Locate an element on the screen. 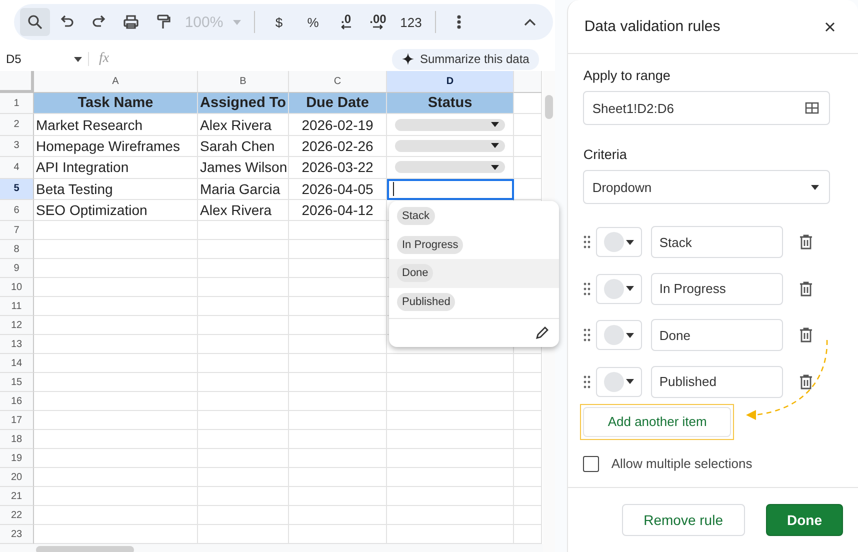 Image resolution: width=858 pixels, height=552 pixels. decrease-decimal-button: .0 is located at coordinates (346, 22).